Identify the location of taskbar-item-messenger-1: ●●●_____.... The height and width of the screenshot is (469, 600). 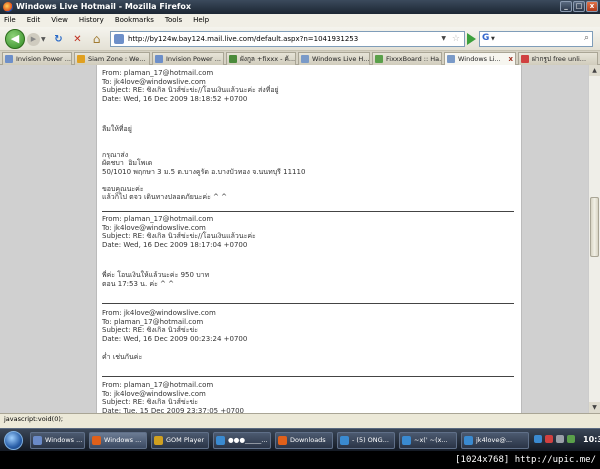
(242, 440).